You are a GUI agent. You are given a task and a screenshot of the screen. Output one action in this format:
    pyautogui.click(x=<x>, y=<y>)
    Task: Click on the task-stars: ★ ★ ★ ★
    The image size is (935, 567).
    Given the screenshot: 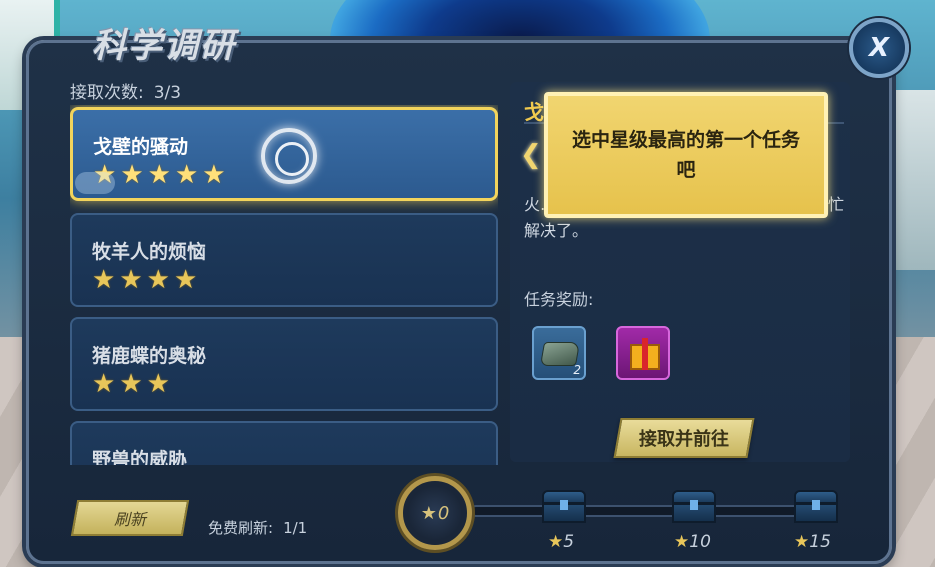 What is the action you would take?
    pyautogui.click(x=144, y=280)
    